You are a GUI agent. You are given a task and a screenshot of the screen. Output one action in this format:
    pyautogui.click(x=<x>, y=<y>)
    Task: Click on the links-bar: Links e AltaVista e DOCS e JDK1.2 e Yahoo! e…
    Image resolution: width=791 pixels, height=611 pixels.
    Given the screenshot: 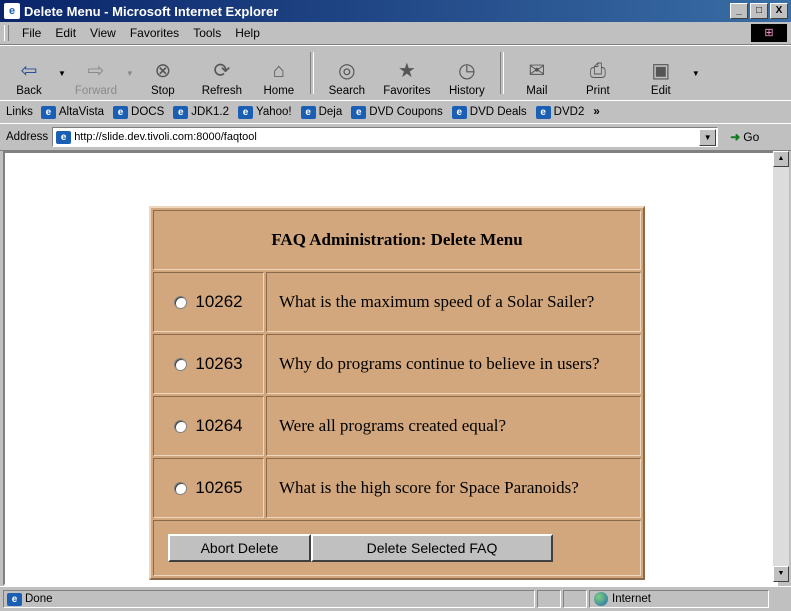 What is the action you would take?
    pyautogui.click(x=395, y=112)
    